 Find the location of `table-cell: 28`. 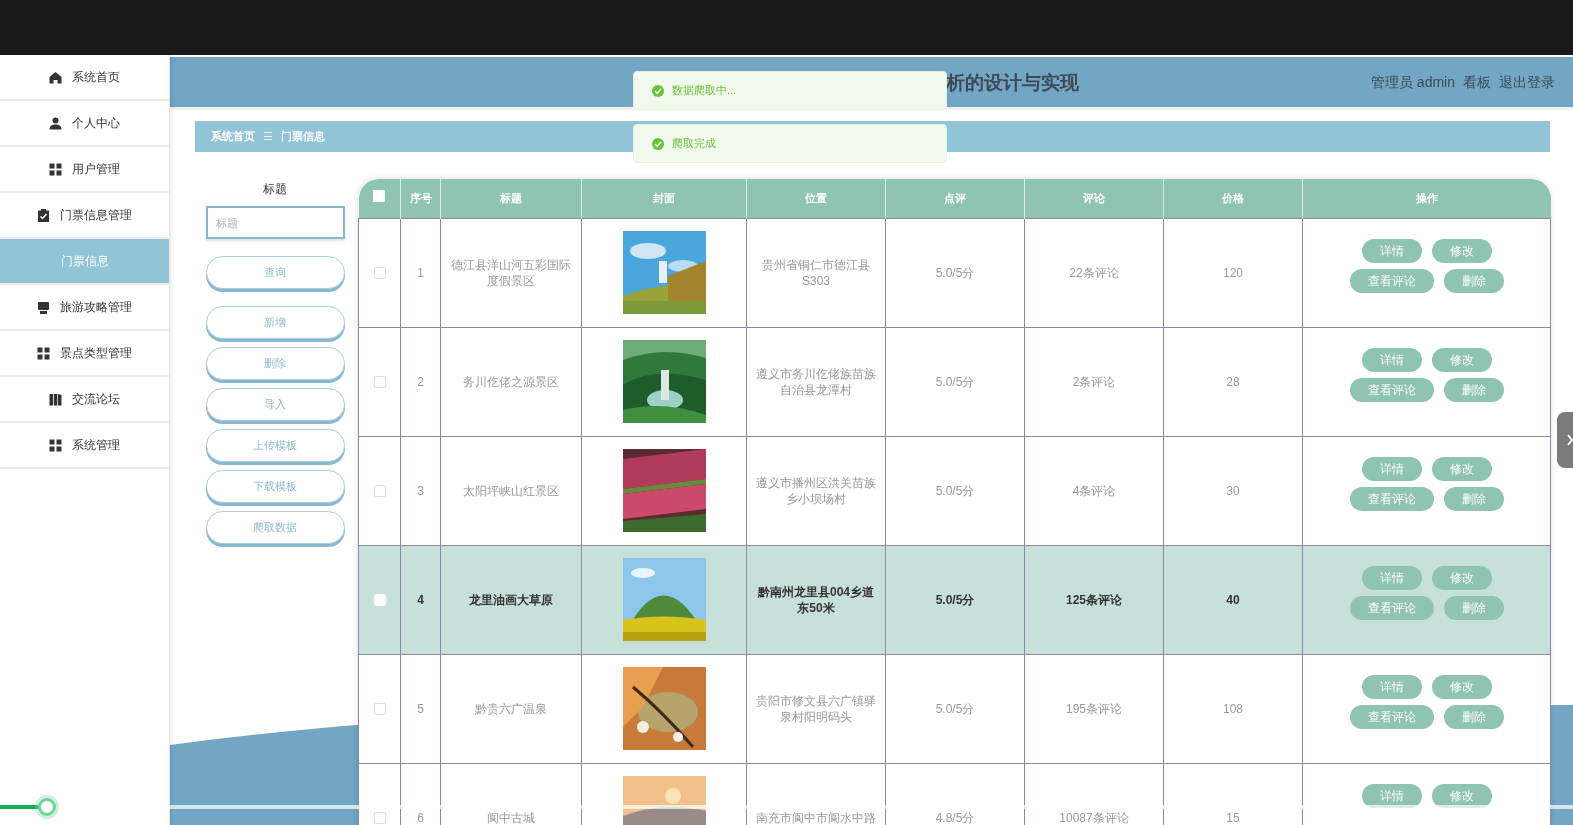

table-cell: 28 is located at coordinates (1233, 381).